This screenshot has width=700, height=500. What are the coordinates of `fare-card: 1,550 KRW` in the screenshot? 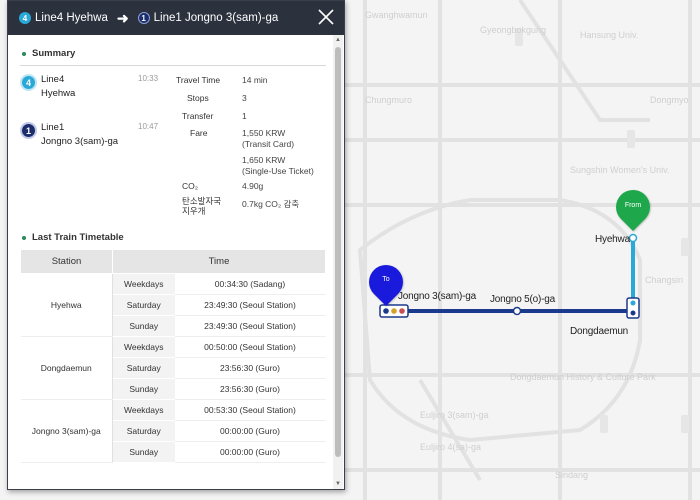 It's located at (264, 133).